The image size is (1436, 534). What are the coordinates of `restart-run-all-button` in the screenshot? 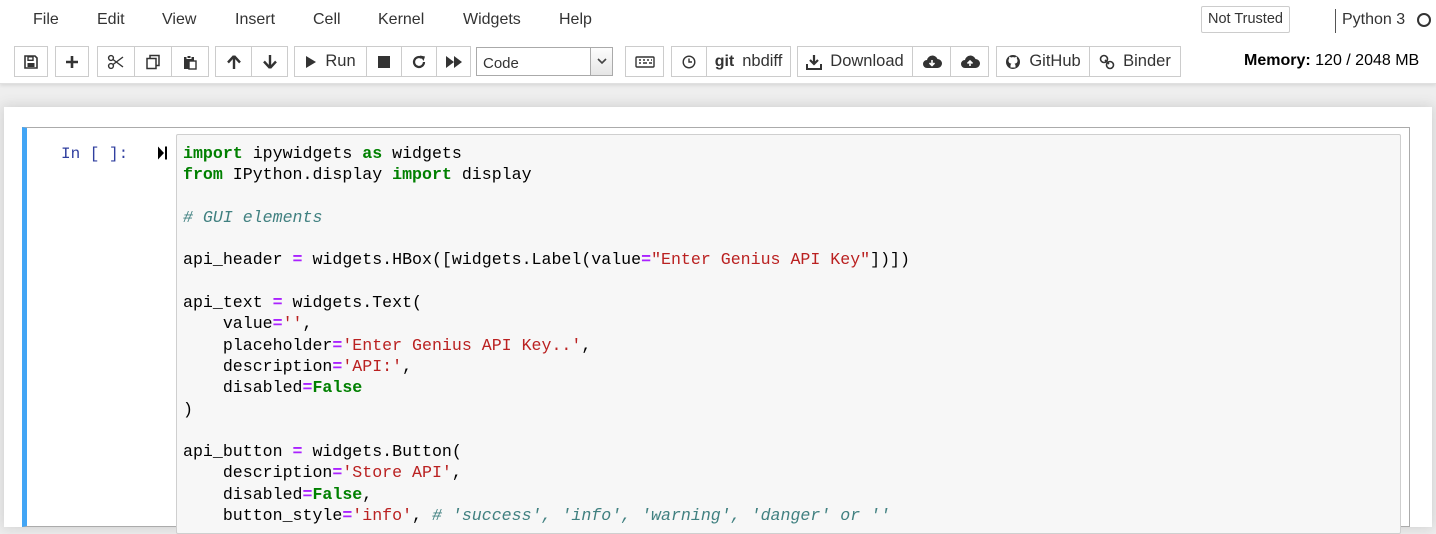 It's located at (453, 61).